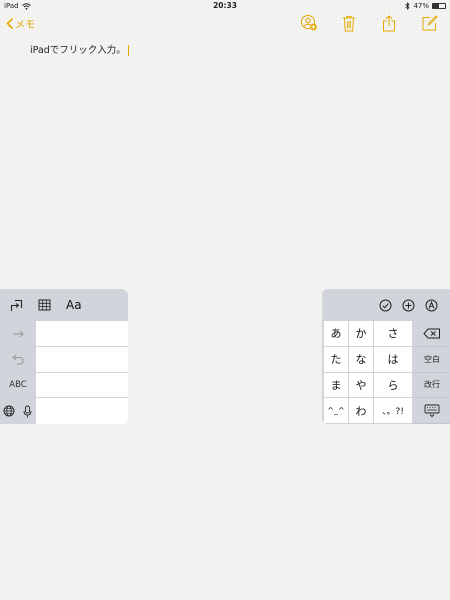 The width and height of the screenshot is (450, 600). I want to click on note-body: iPadでフリック入力。, so click(80, 49).